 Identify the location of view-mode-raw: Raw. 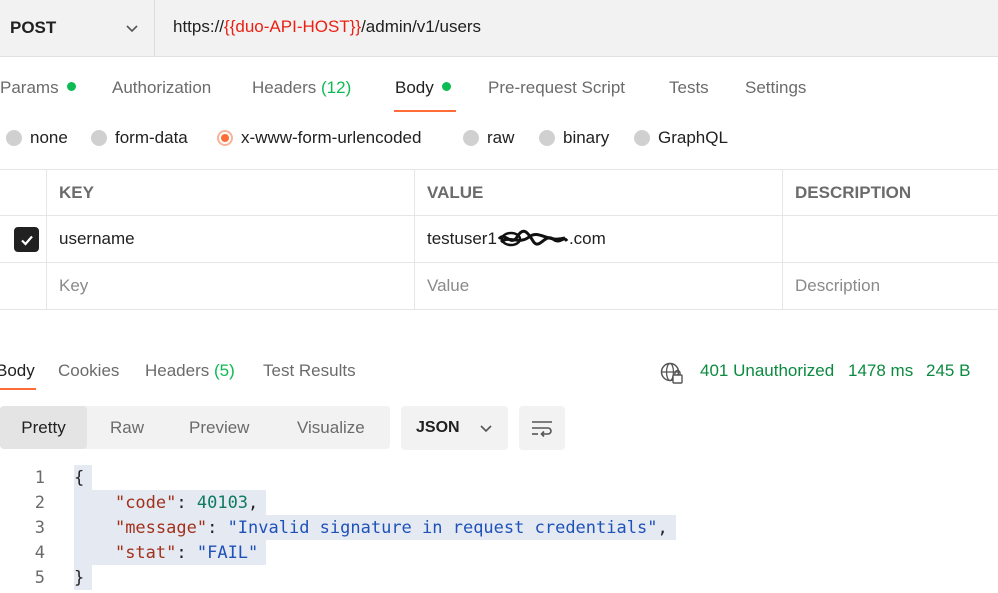
(127, 427).